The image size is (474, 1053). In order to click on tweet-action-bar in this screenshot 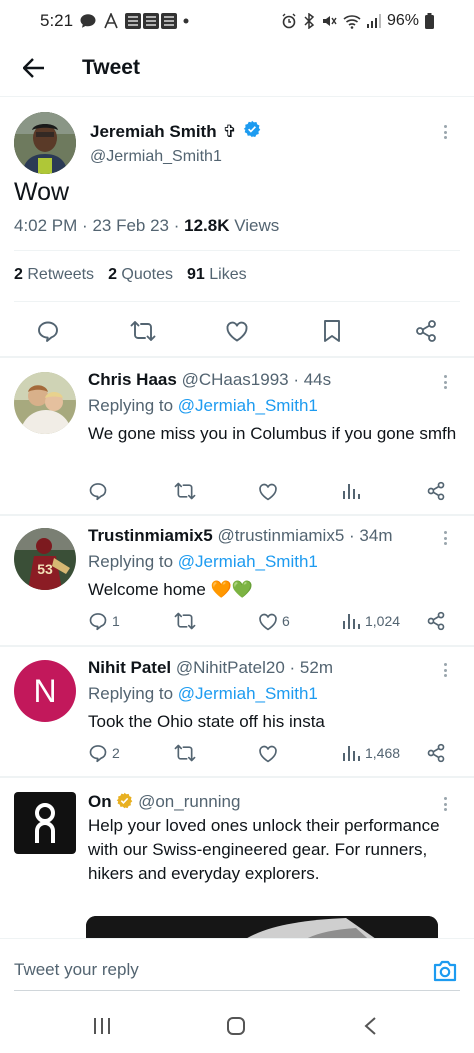, I will do `click(237, 331)`.